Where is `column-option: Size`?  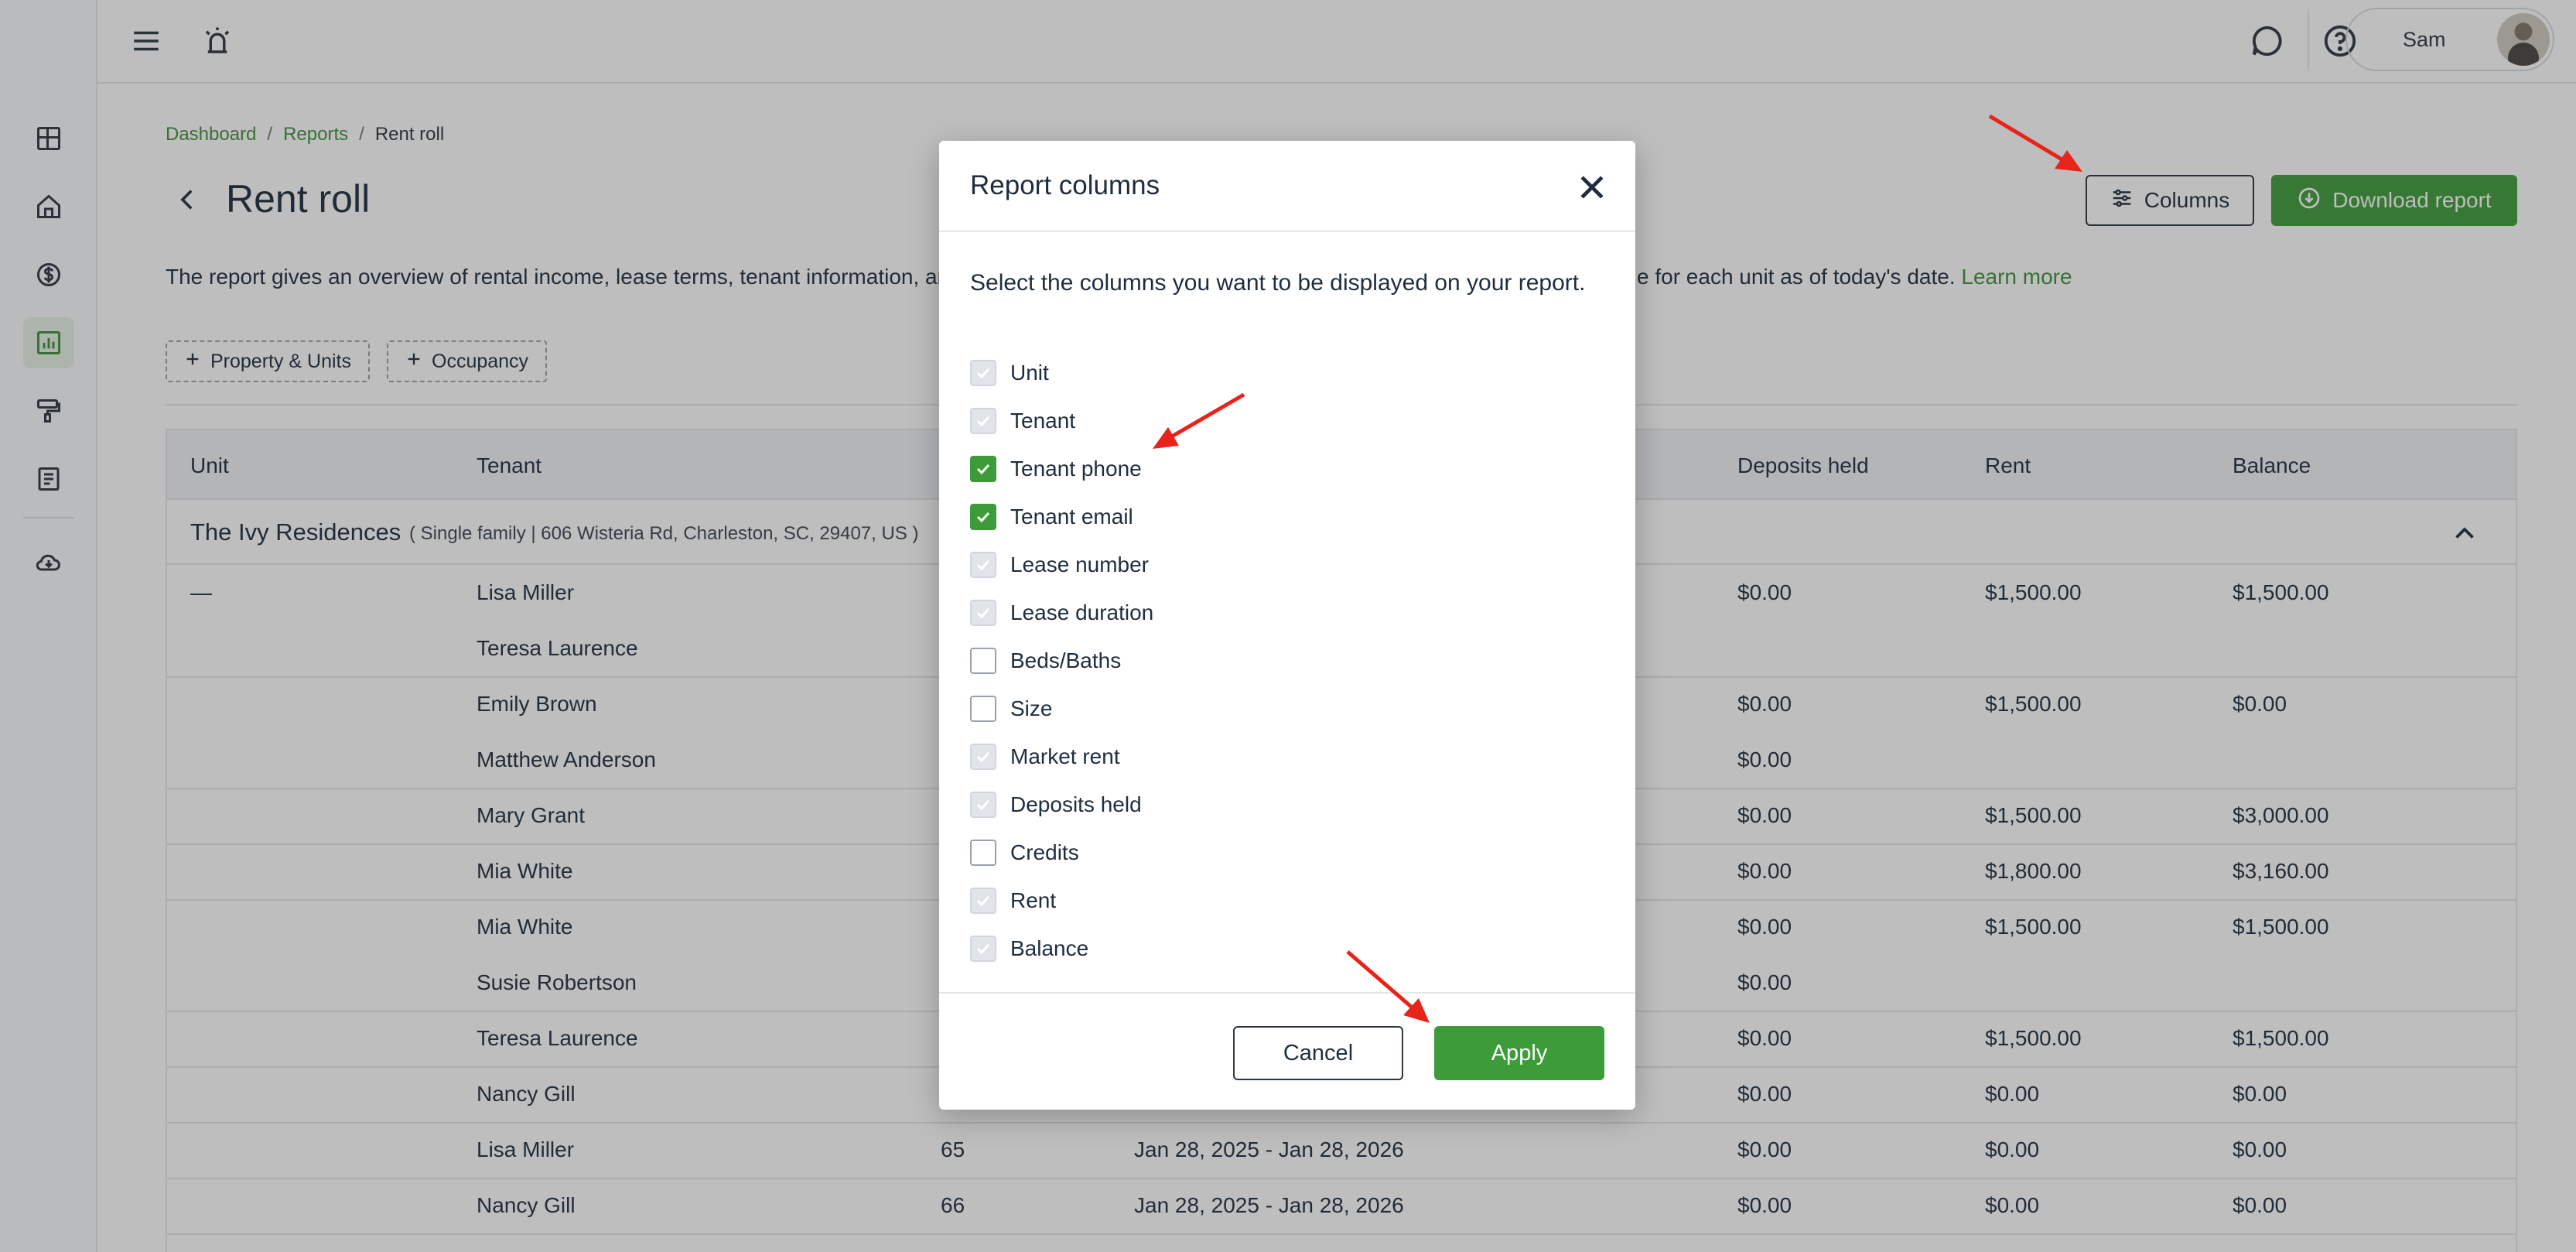
column-option: Size is located at coordinates (1011, 708).